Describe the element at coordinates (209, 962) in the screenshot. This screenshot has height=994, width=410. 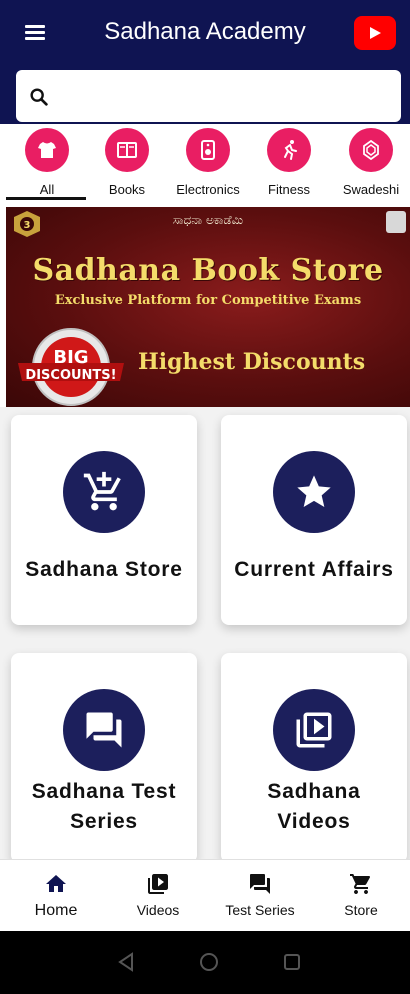
I see `home-circle-icon` at that location.